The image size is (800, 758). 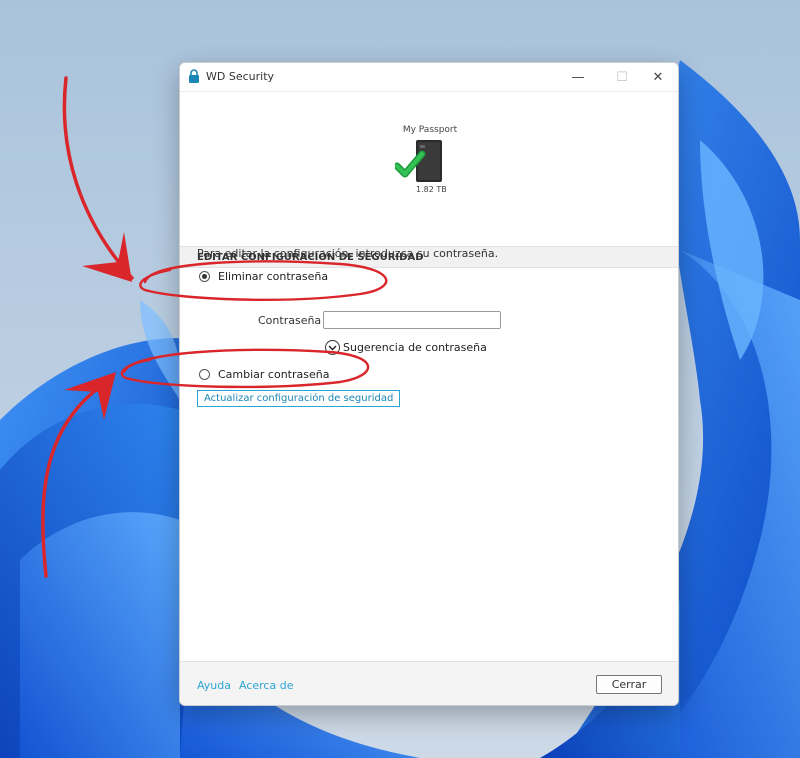 I want to click on change-password-radio, so click(x=204, y=374).